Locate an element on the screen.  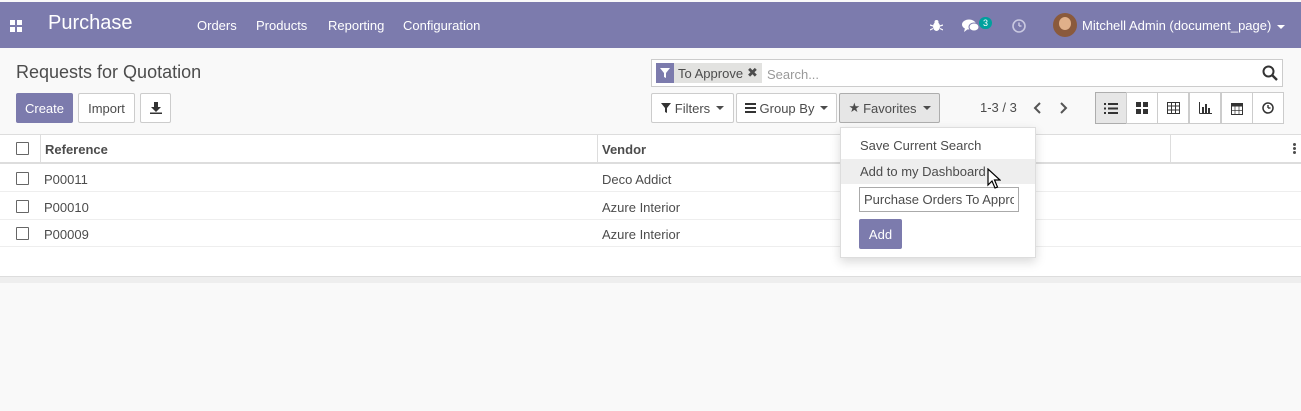
list-icon is located at coordinates (1111, 108).